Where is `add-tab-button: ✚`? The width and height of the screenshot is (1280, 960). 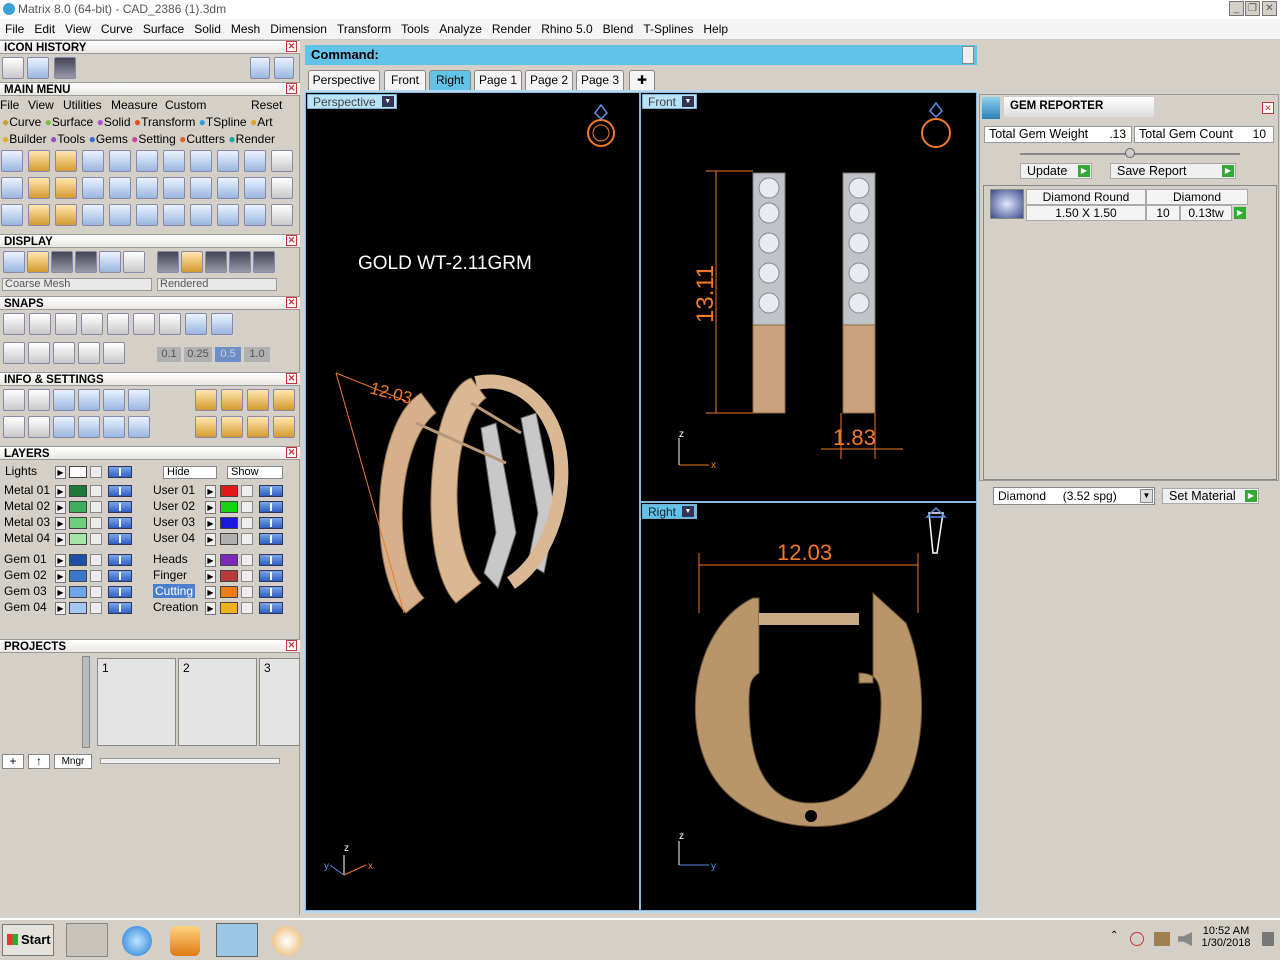 add-tab-button: ✚ is located at coordinates (642, 80).